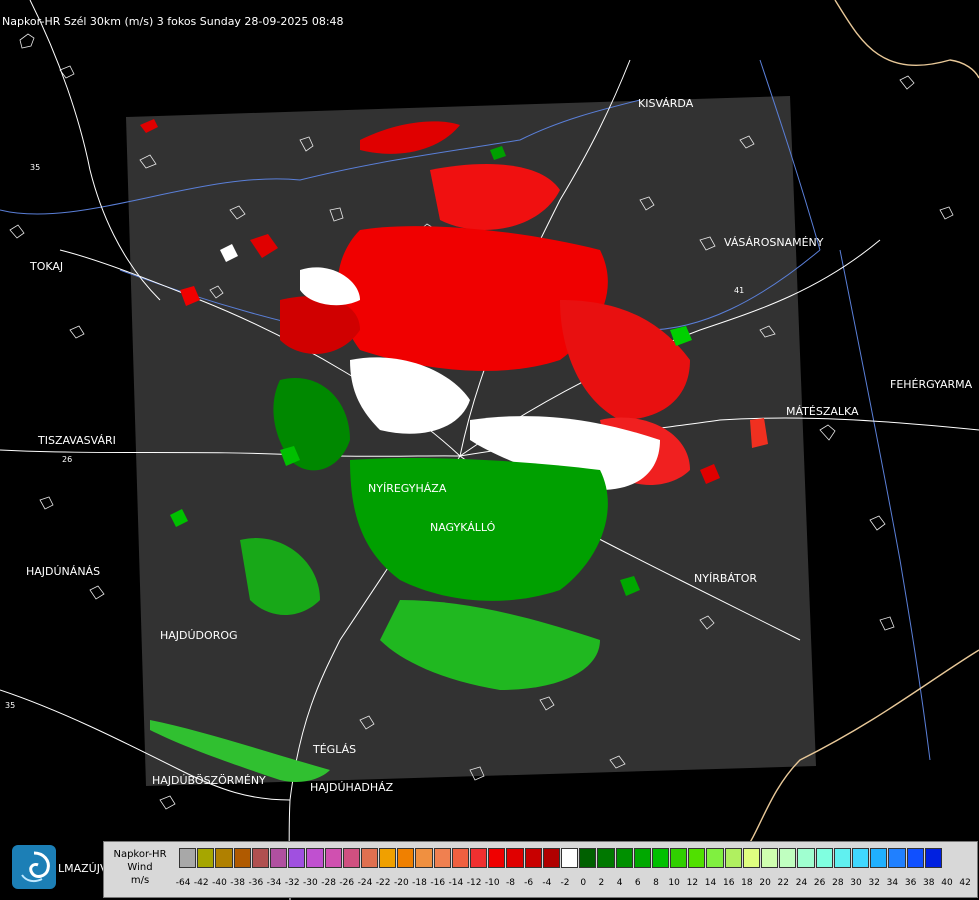  What do you see at coordinates (46, 266) in the screenshot?
I see `city-label-tokaj: TOKAJ` at bounding box center [46, 266].